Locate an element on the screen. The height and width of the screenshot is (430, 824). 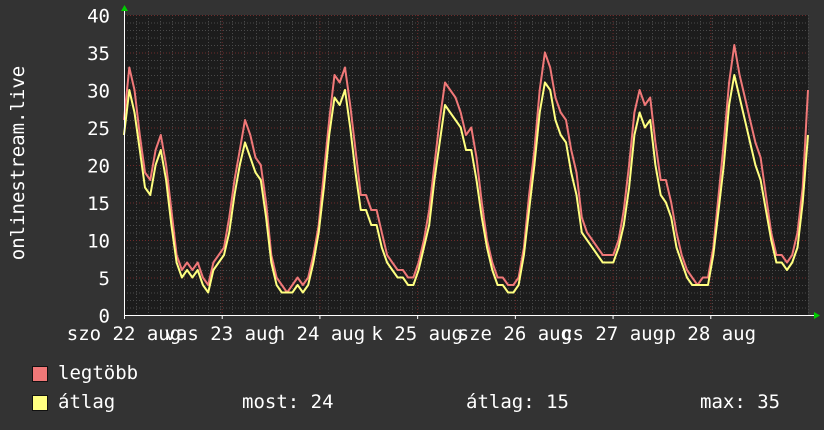
y-tick-label: 25 is located at coordinates (98, 129).